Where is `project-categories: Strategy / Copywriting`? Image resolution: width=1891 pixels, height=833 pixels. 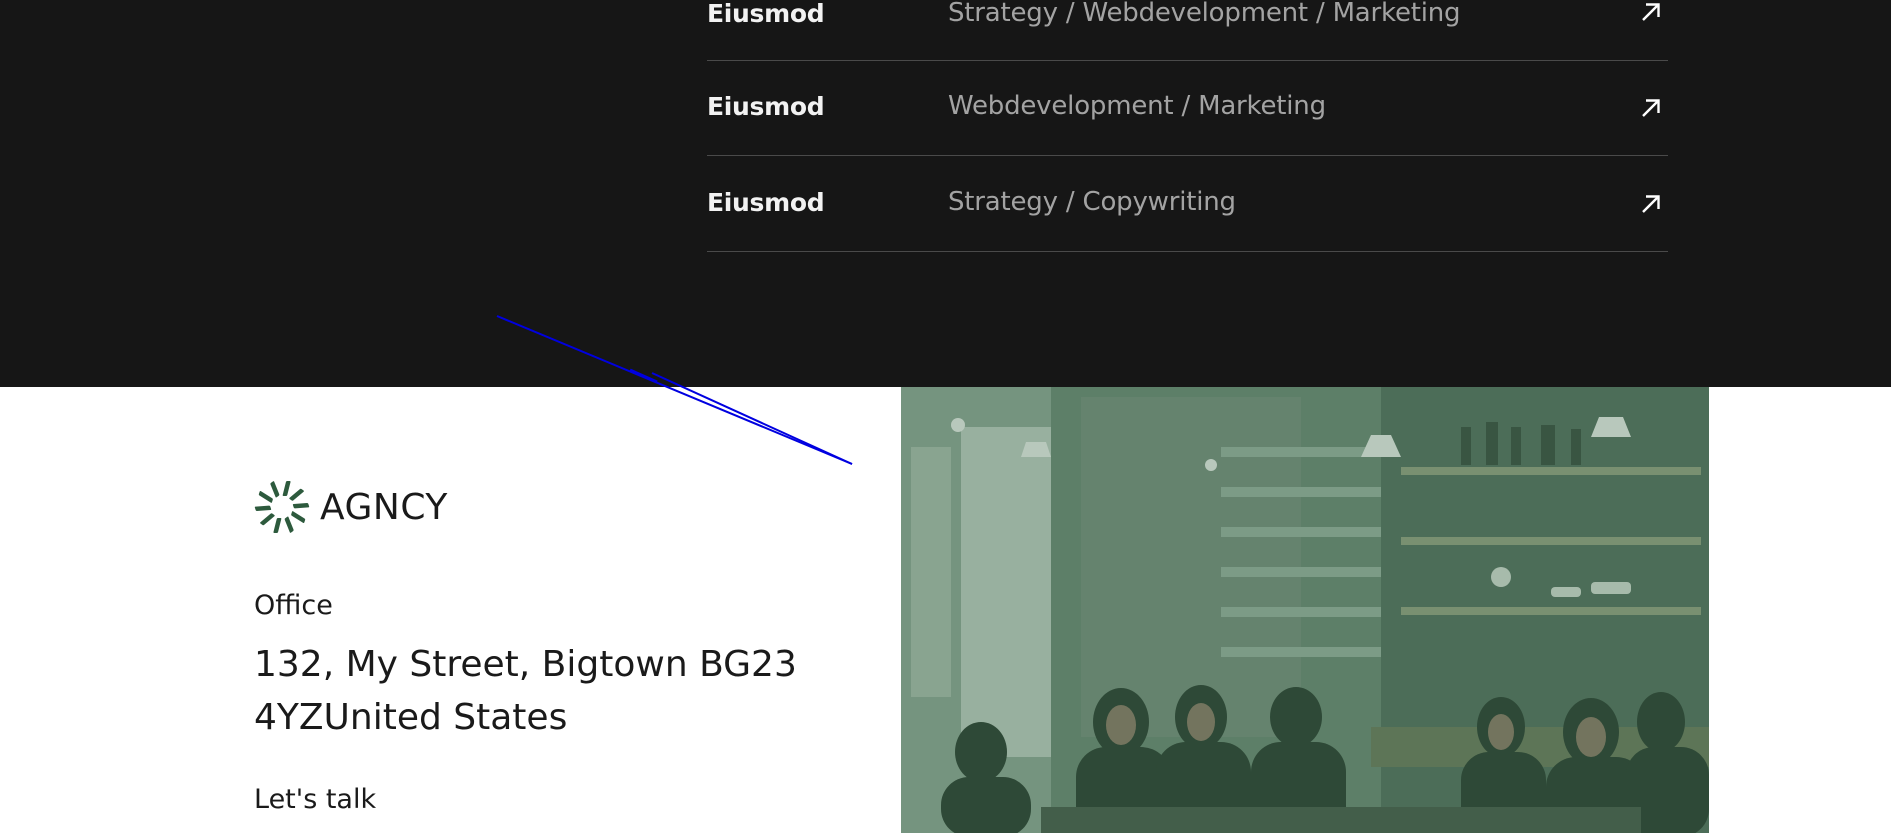
project-categories: Strategy / Copywriting is located at coordinates (1092, 202).